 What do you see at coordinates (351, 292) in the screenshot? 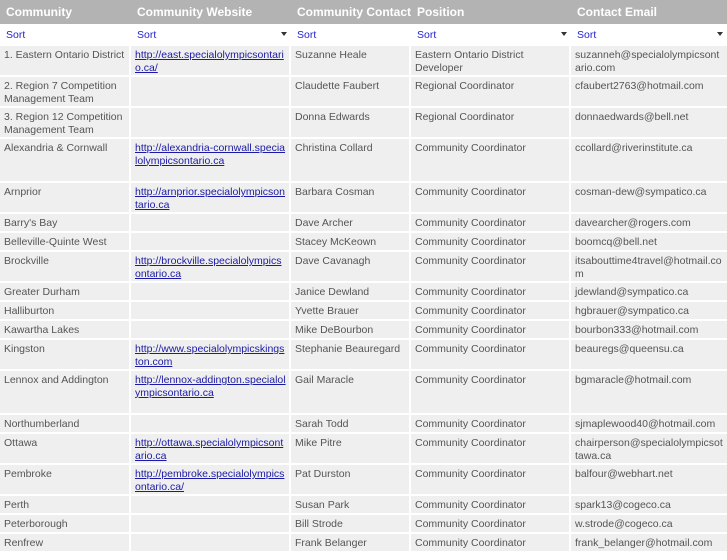
I see `contact-cell: Janice Dewland` at bounding box center [351, 292].